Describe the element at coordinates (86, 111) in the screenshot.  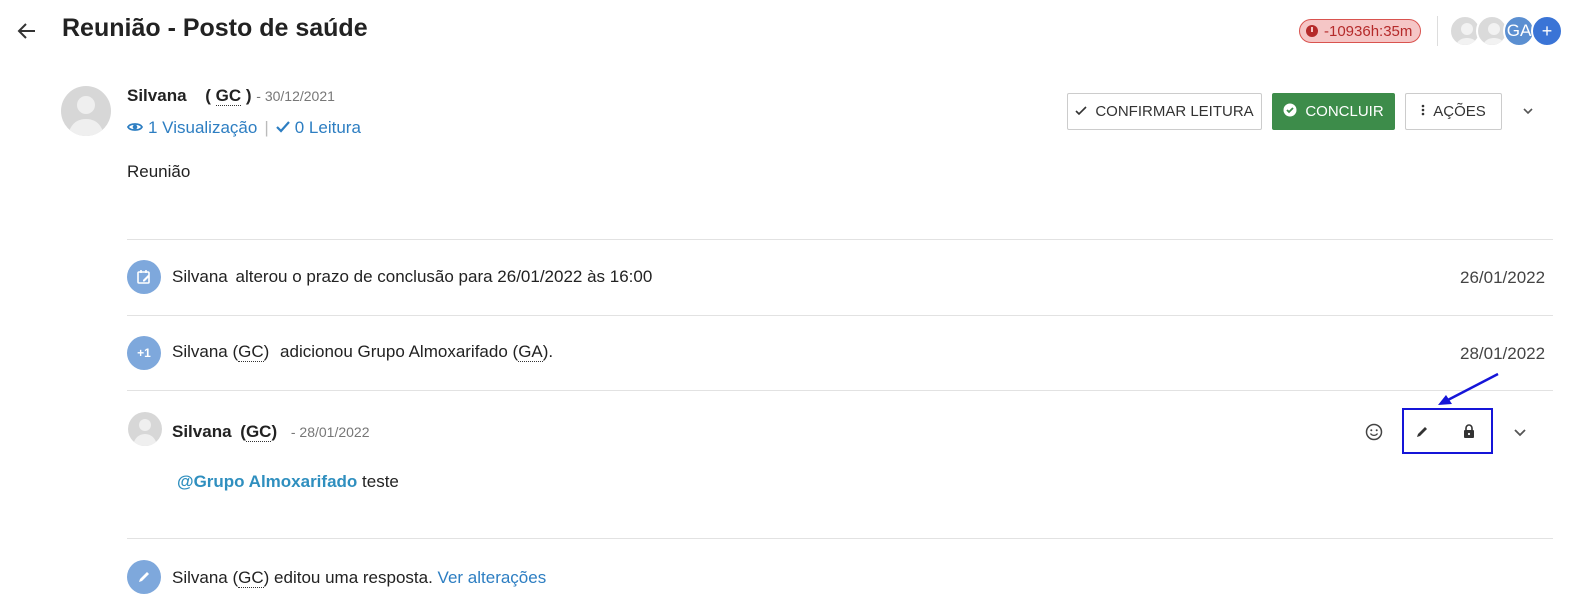
I see `author-avatar` at that location.